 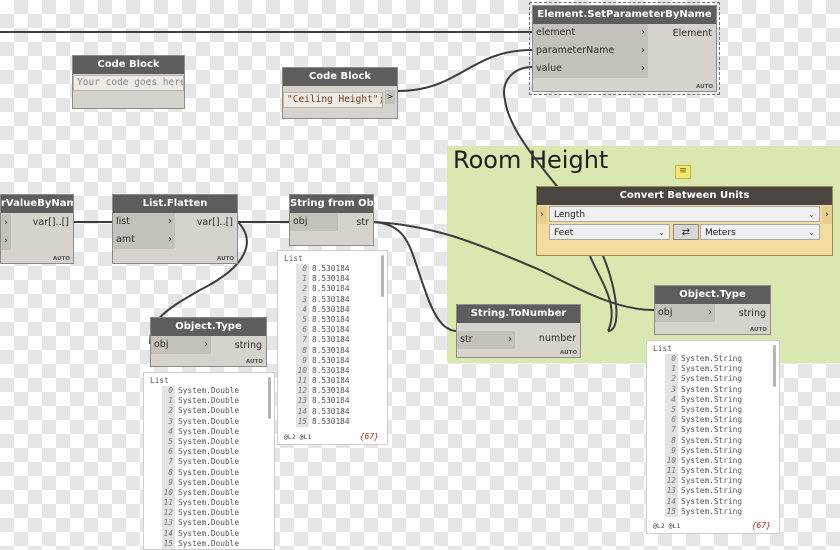 I want to click on port-out-arrow-icon: ›, so click(x=827, y=215).